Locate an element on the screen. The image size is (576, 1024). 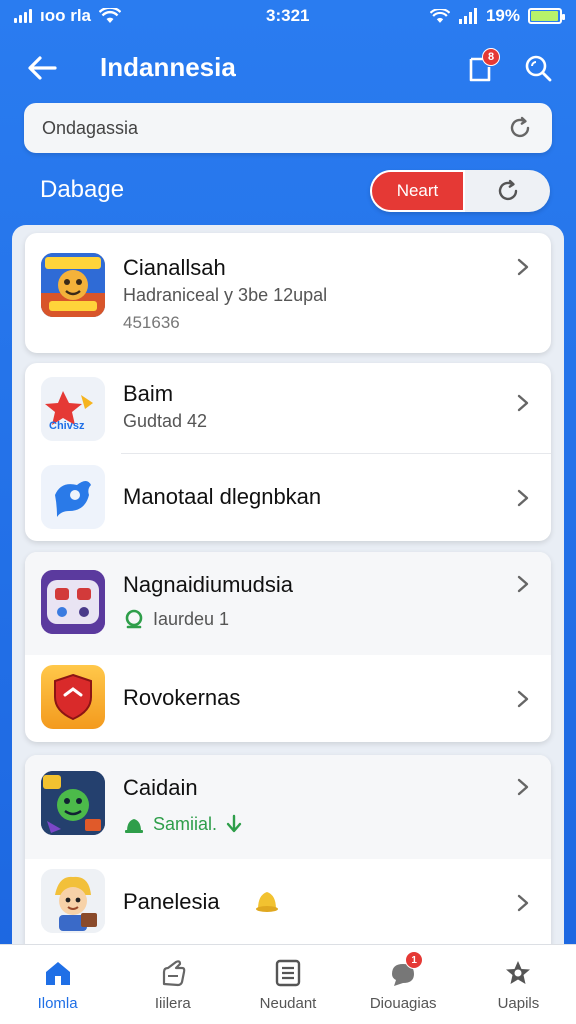
status-left: ıoo rla is located at coordinates (68, 16).